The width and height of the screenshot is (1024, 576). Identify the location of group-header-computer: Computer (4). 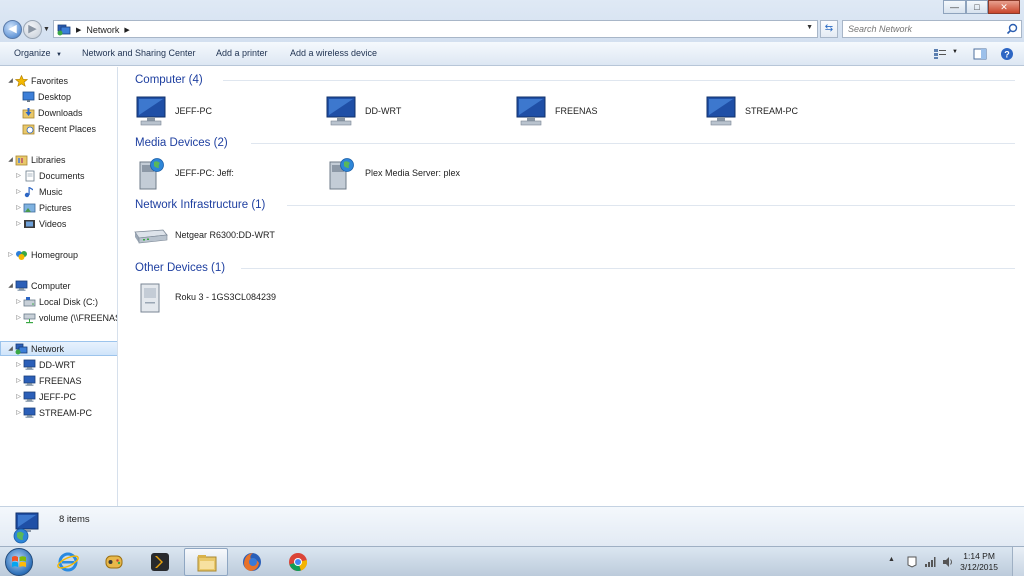
(575, 79).